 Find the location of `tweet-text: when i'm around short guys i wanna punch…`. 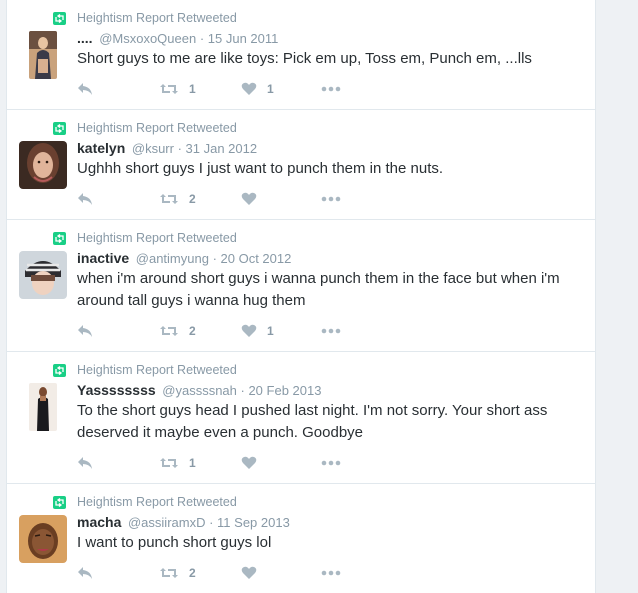

tweet-text: when i'm around short guys i wanna punch… is located at coordinates (318, 289).